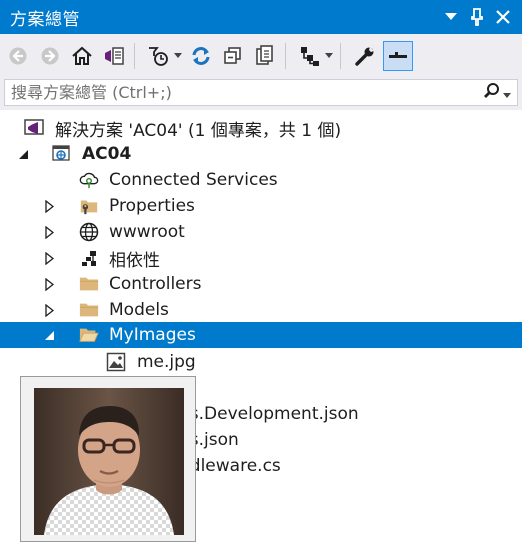 The image size is (522, 546). What do you see at coordinates (114, 56) in the screenshot?
I see `switch-views-icon` at bounding box center [114, 56].